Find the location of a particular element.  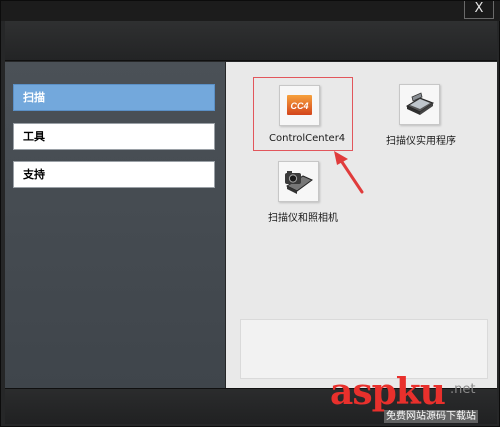

watermark-tld: .net is located at coordinates (463, 389).